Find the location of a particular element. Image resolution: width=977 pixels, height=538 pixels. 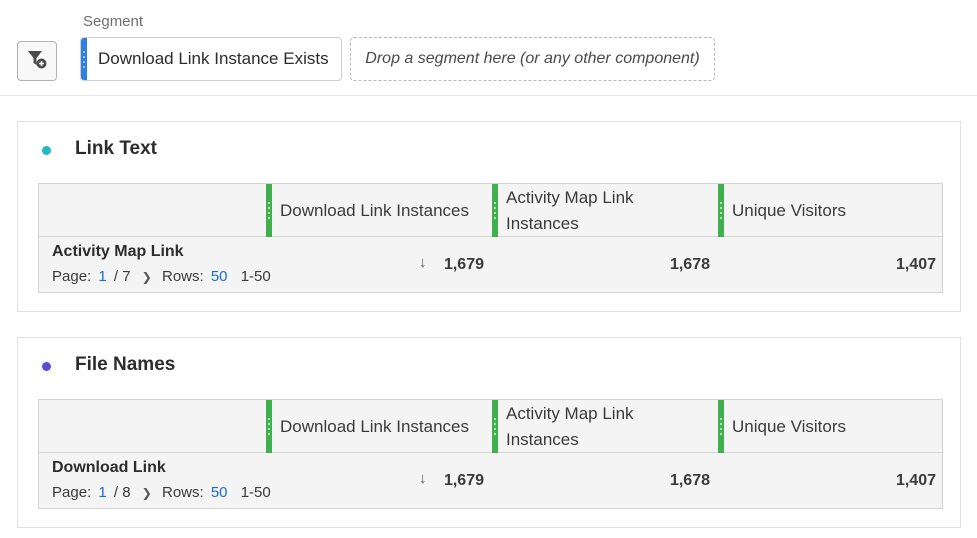

pagination: Page: 1 / 7 ❯ Rows: 50 1-50 is located at coordinates (163, 276).